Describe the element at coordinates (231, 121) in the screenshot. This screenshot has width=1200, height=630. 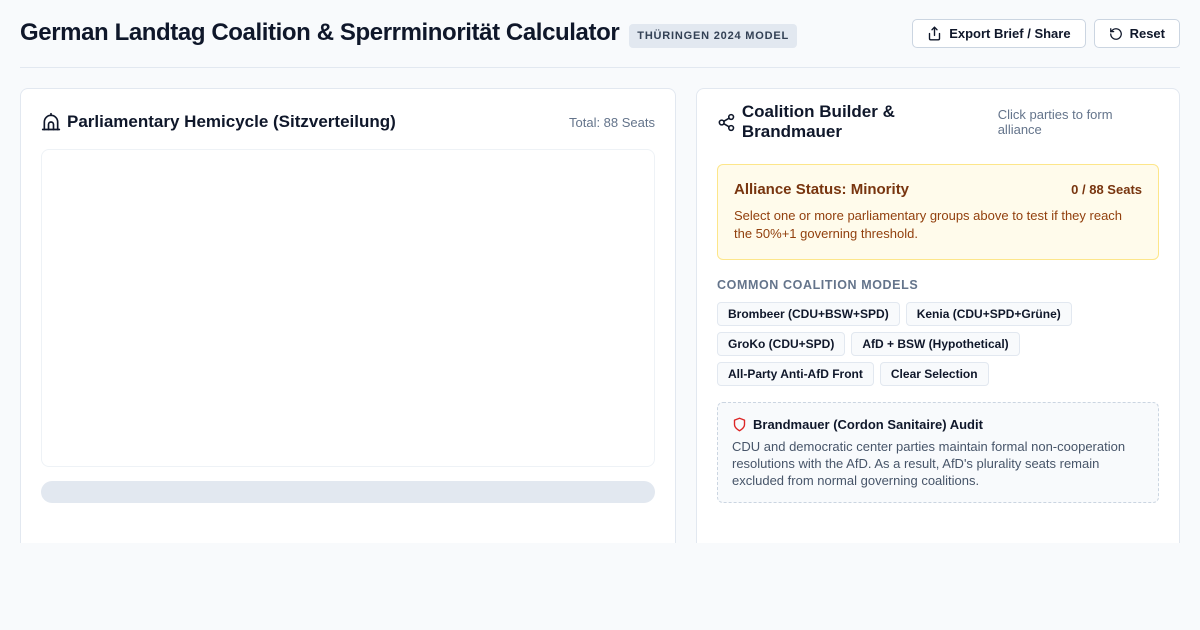
I see `hemicycle-title: Parliamentary Hemicycle (Sitzverteilung)` at that location.